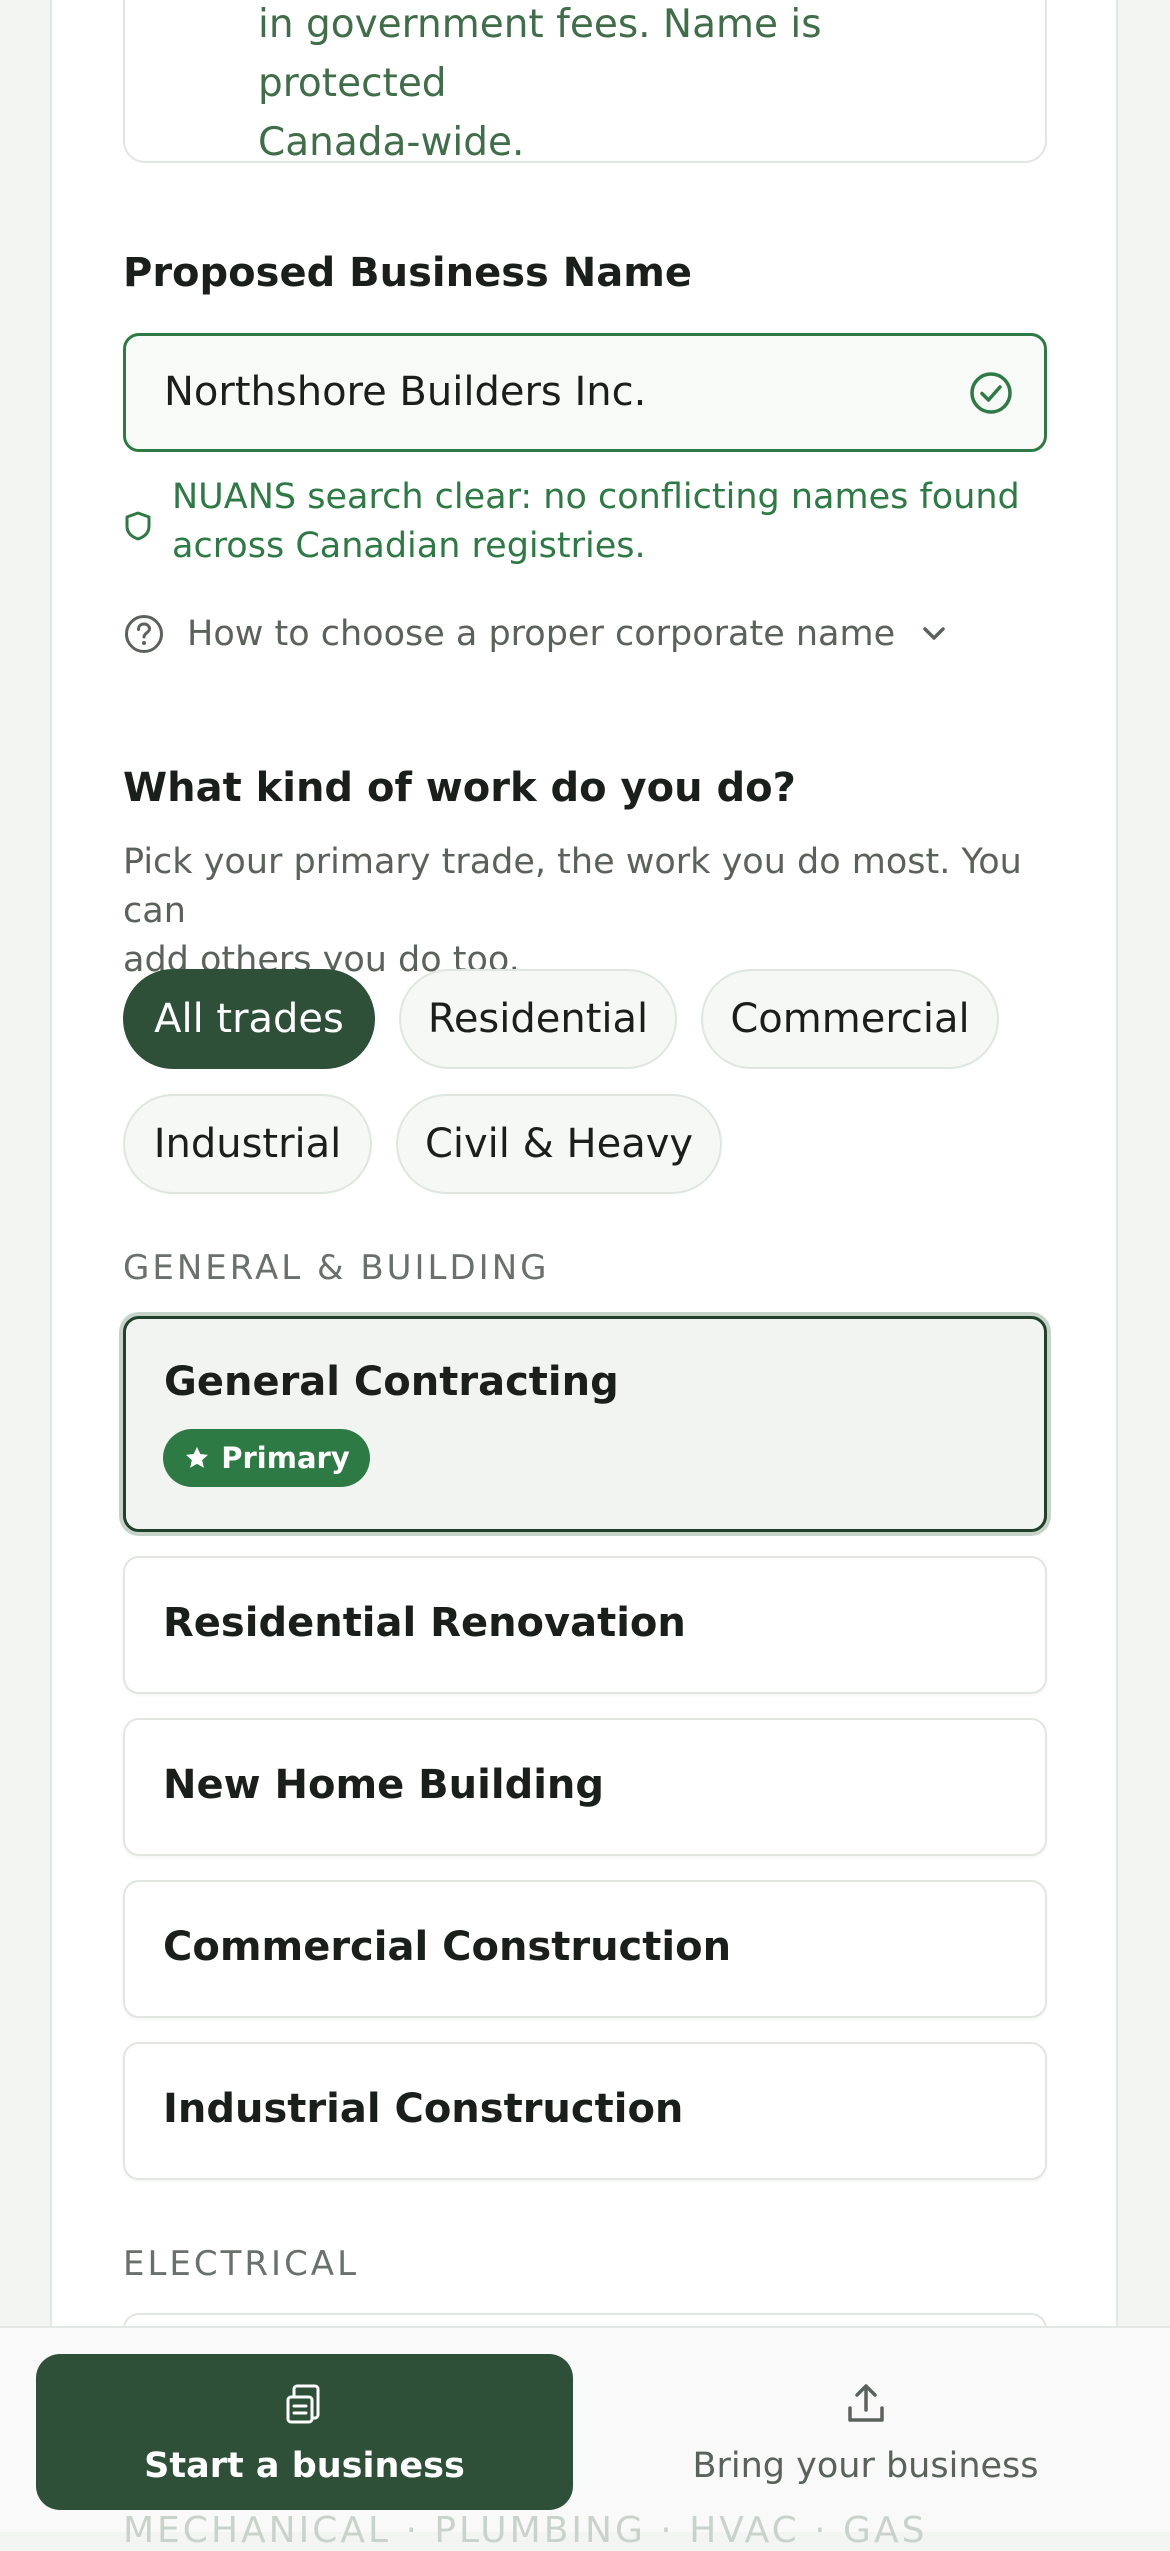  What do you see at coordinates (459, 788) in the screenshot?
I see `trade-section-title: What kind of work do you do?` at bounding box center [459, 788].